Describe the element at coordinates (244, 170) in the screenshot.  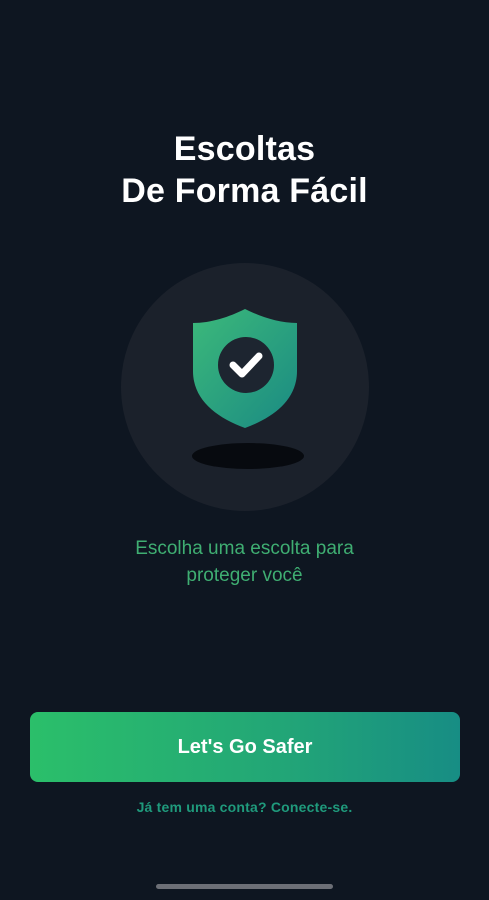
I see `page-title: Escoltas De Forma Fácil` at that location.